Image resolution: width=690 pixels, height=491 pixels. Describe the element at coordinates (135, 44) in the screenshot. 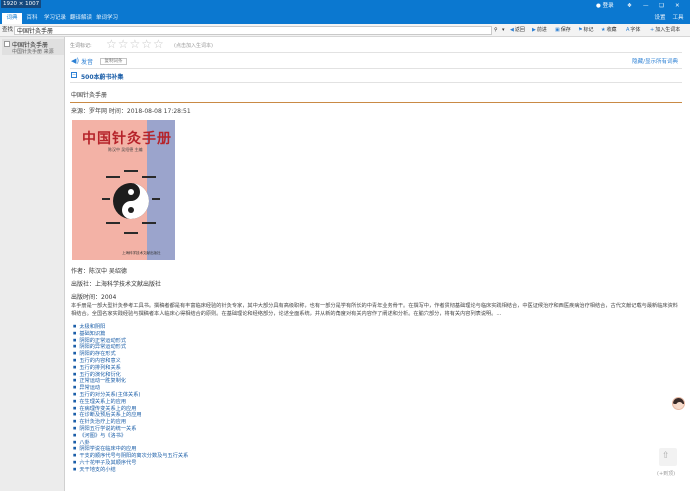

I see `rating-stars: ☆☆☆☆☆` at that location.